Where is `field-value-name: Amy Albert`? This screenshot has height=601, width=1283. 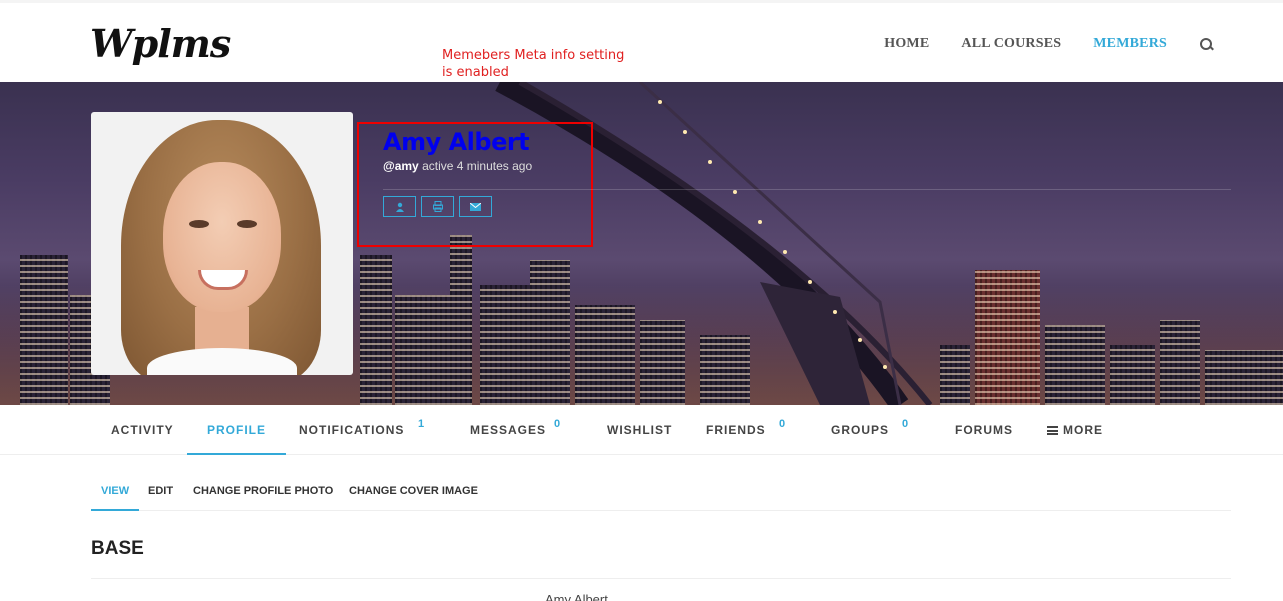 field-value-name: Amy Albert is located at coordinates (576, 596).